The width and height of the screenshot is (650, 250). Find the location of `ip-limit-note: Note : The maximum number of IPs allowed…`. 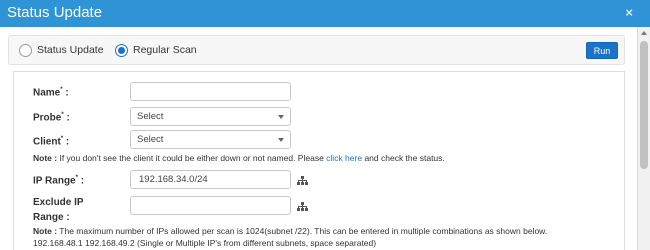

ip-limit-note: Note : The maximum number of IPs allowed… is located at coordinates (290, 231).